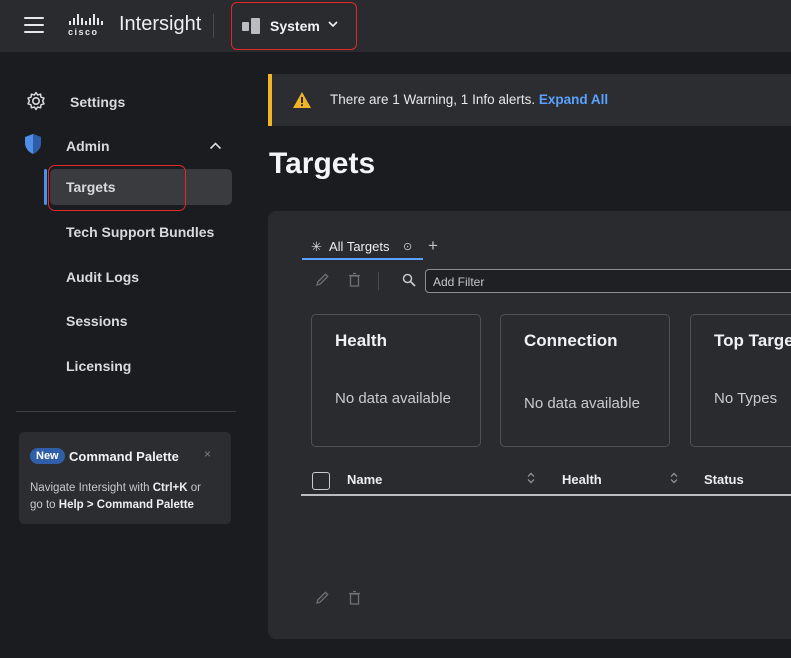 The height and width of the screenshot is (658, 791). I want to click on top-targets-card: Top Targe No Types, so click(740, 380).